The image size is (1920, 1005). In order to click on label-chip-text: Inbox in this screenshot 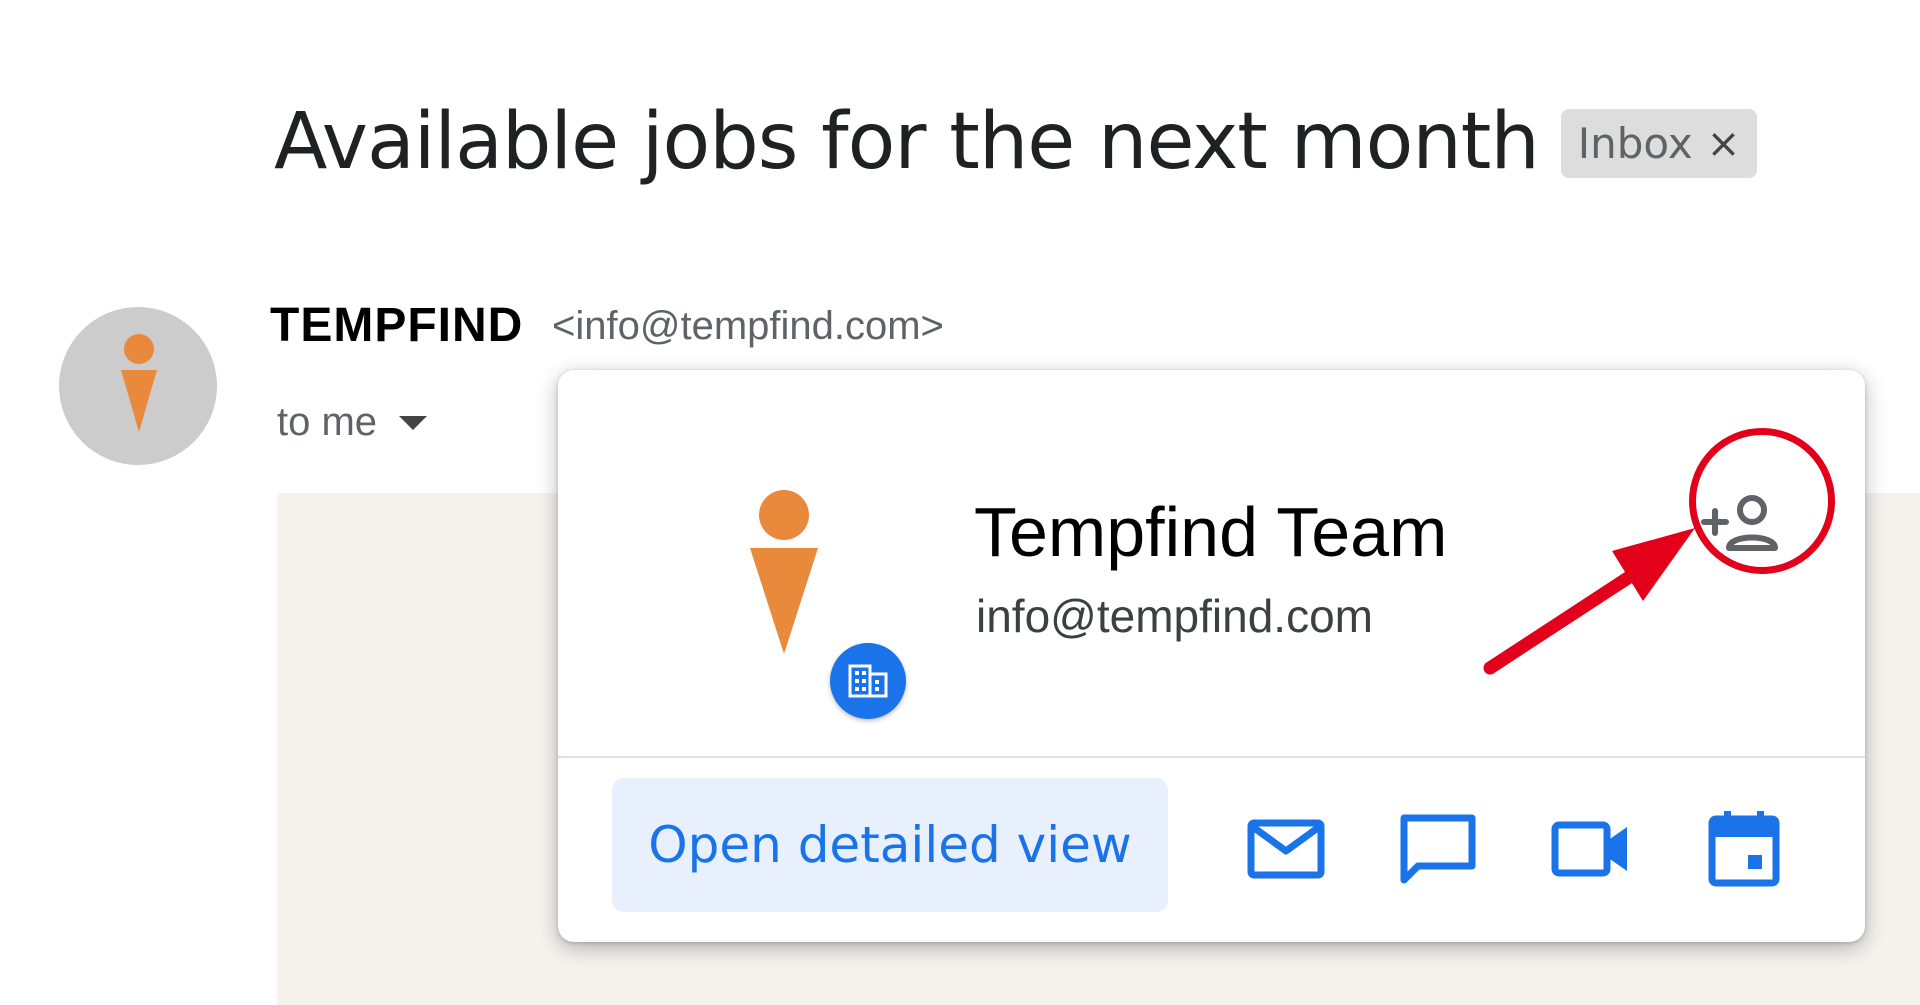, I will do `click(1635, 143)`.